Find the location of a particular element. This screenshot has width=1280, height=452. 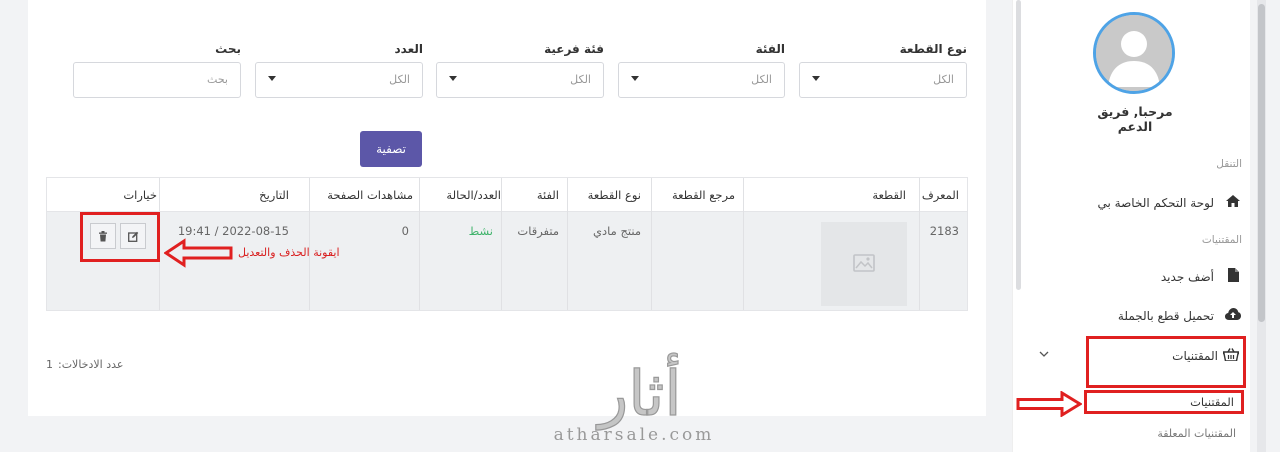

sidebar-item-dashboard: لوحة التحكم الخاصة بي is located at coordinates (1156, 203).